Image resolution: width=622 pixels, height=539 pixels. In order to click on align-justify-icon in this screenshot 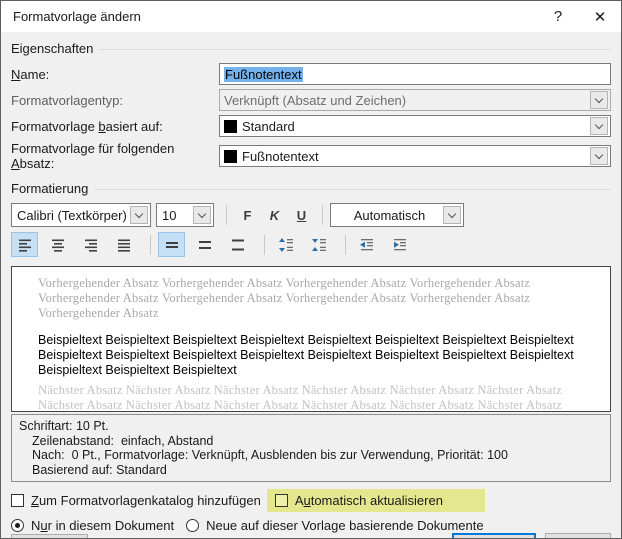, I will do `click(123, 245)`.